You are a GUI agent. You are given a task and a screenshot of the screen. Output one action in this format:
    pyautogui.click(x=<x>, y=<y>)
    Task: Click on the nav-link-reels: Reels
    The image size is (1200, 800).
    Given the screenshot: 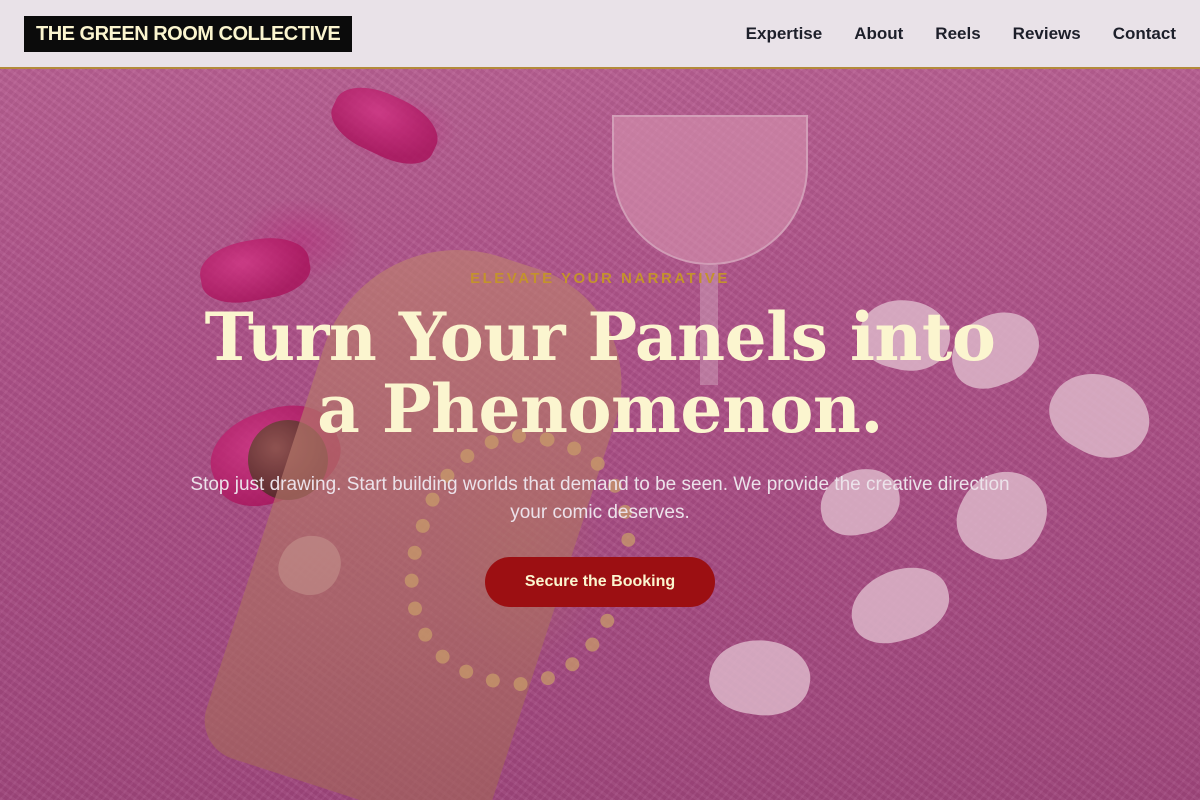 What is the action you would take?
    pyautogui.click(x=957, y=34)
    